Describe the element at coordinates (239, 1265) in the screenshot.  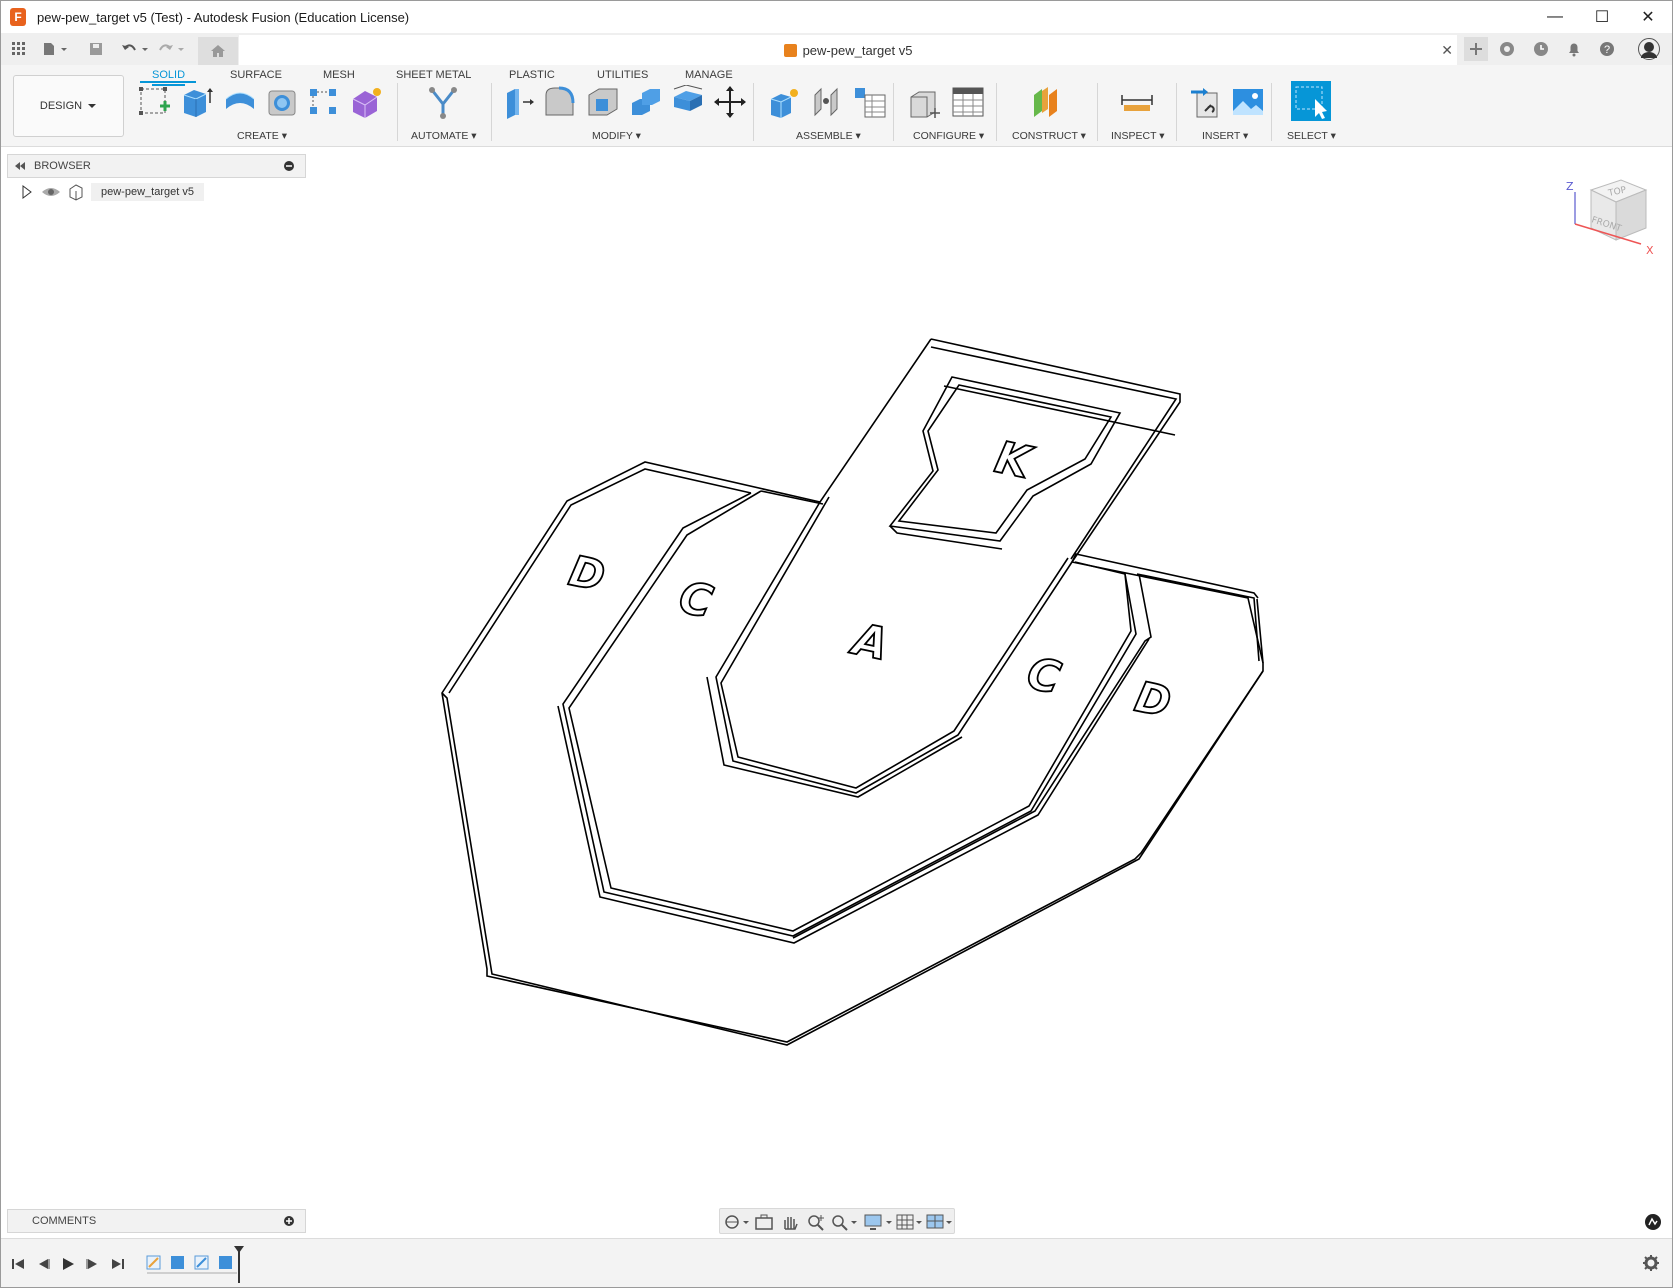
I see `timeline-marker` at that location.